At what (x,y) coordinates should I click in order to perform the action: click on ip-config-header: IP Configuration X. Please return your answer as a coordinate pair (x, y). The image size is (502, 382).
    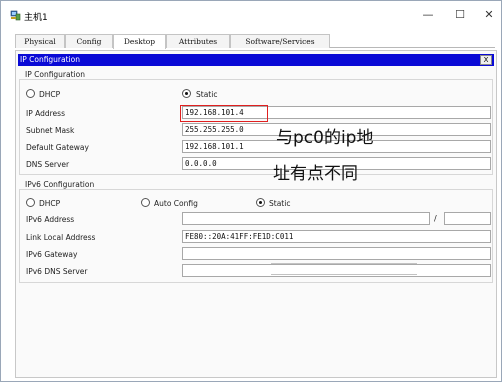
    Looking at the image, I should click on (256, 60).